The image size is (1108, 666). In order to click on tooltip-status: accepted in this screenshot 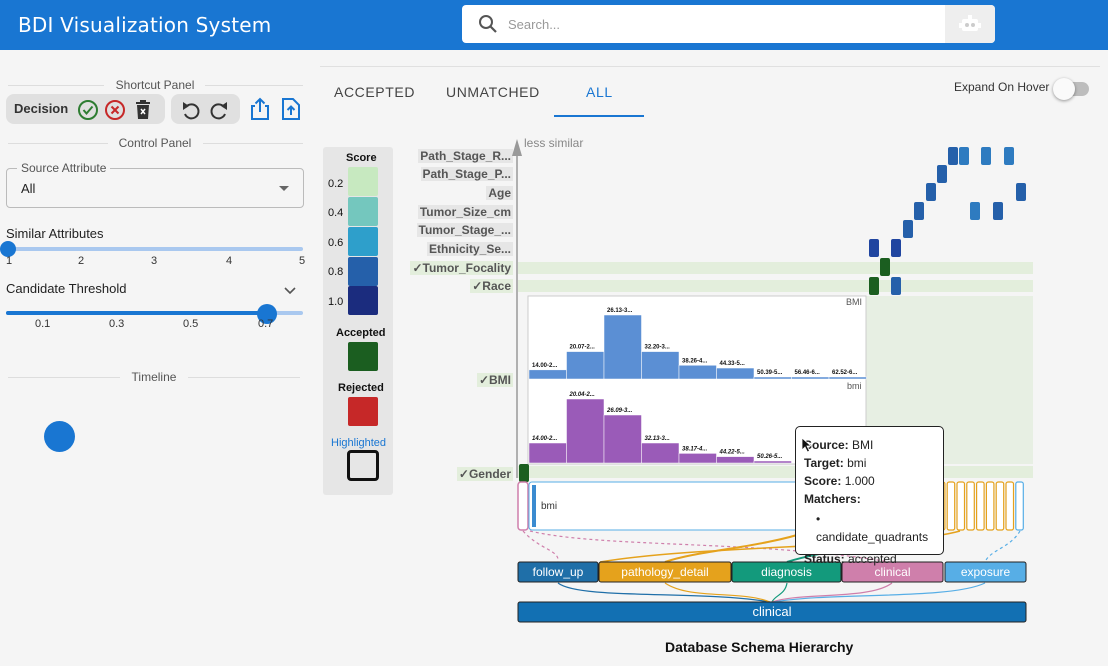, I will do `click(872, 559)`.